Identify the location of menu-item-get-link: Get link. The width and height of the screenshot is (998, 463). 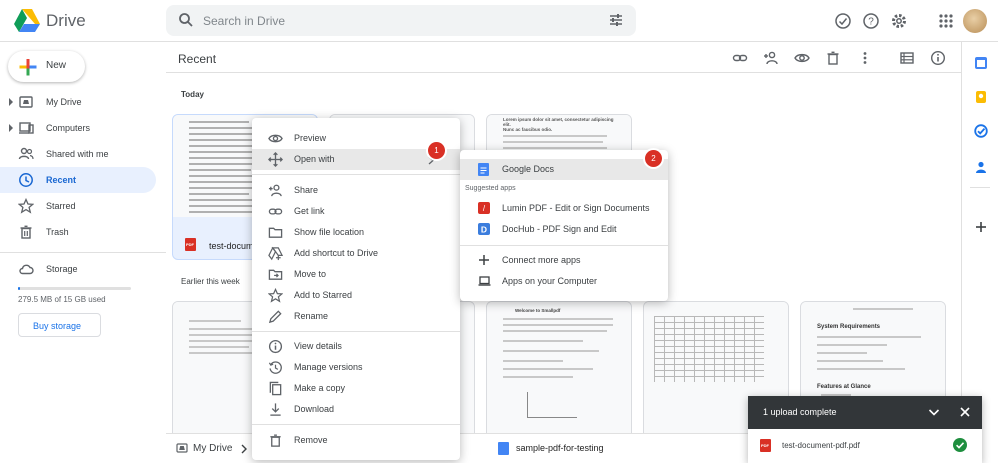
(356, 211).